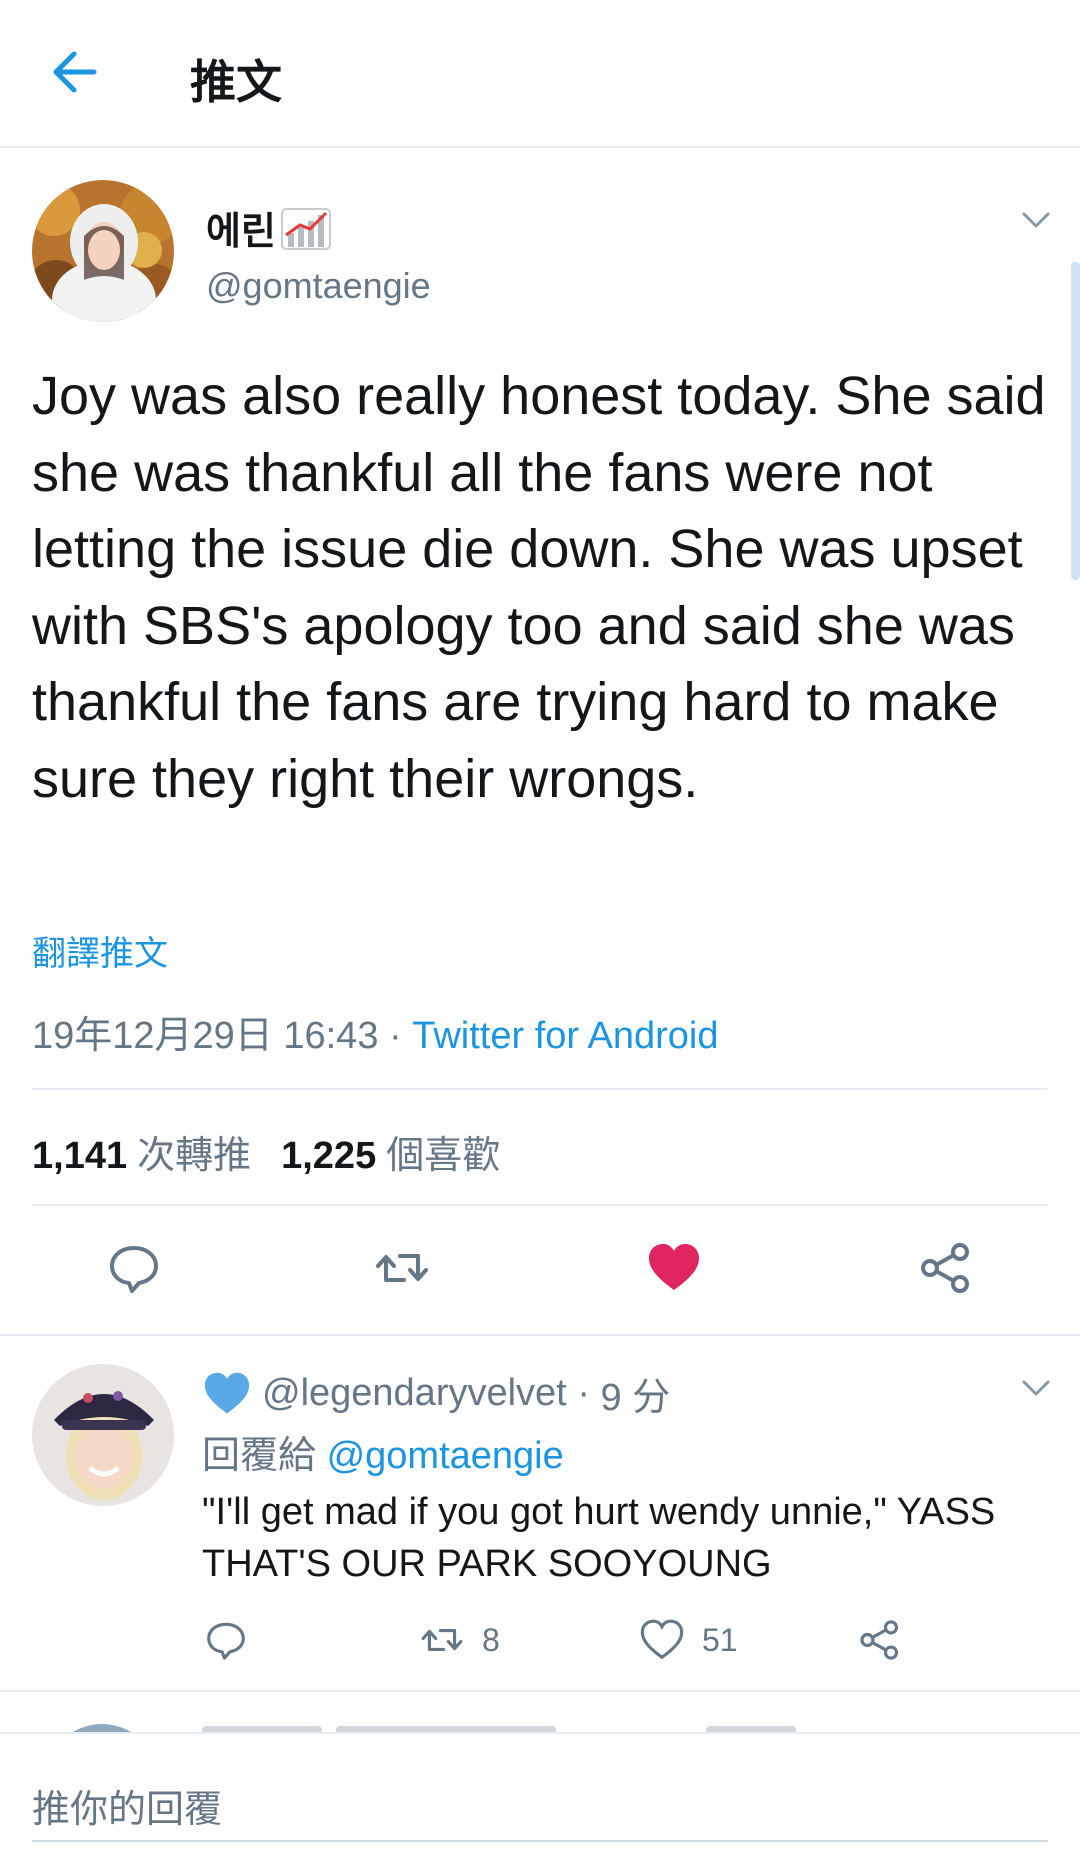 The width and height of the screenshot is (1080, 1858). Describe the element at coordinates (540, 1795) in the screenshot. I see `reply-composer: 推你的回覆` at that location.